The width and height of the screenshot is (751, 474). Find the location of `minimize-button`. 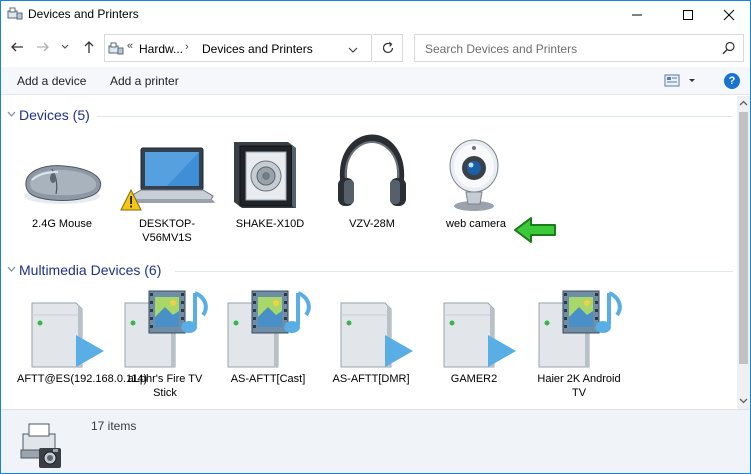

minimize-button is located at coordinates (637, 15).